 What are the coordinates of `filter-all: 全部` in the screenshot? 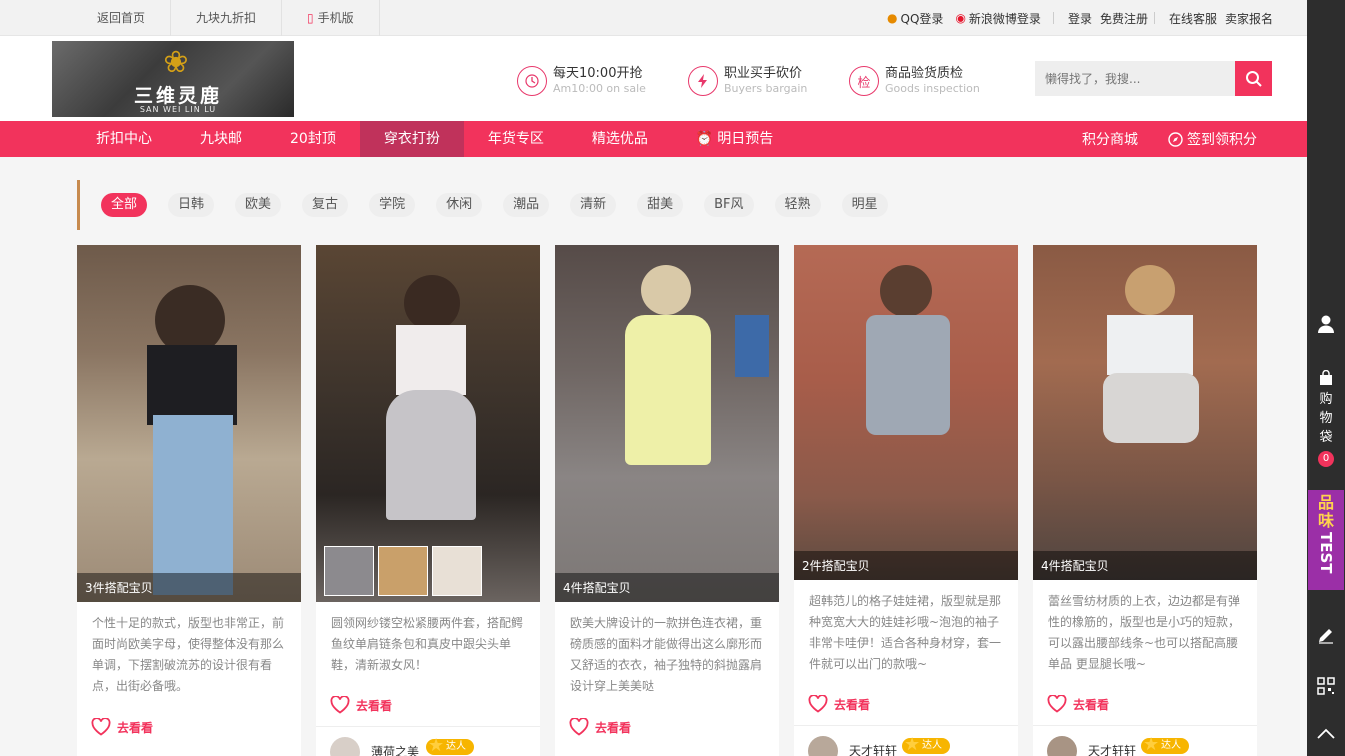 It's located at (124, 205).